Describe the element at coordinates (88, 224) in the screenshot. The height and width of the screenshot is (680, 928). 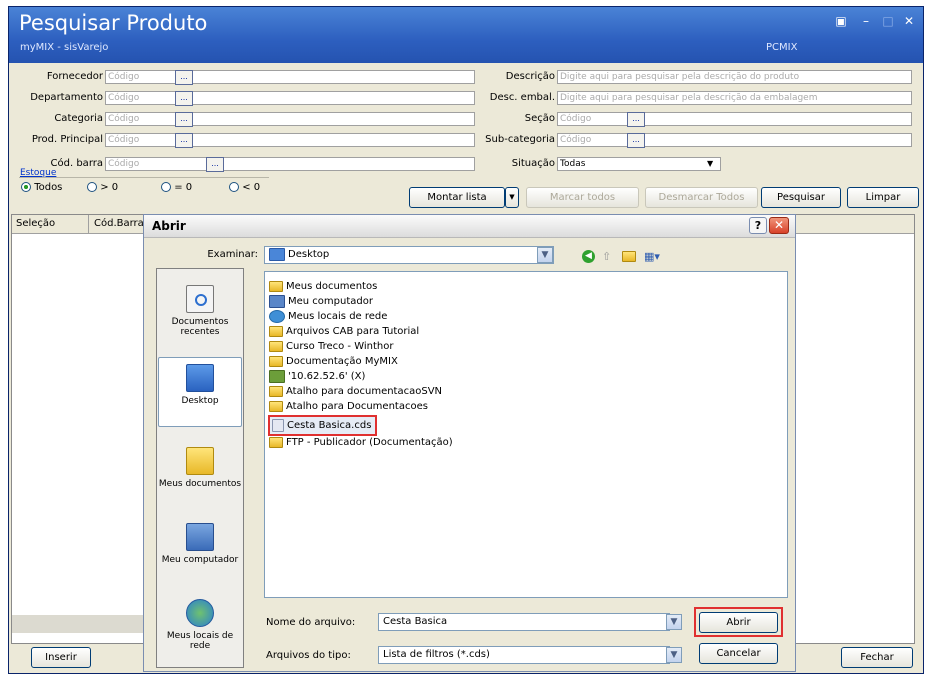
I see `grid-col-divider` at that location.